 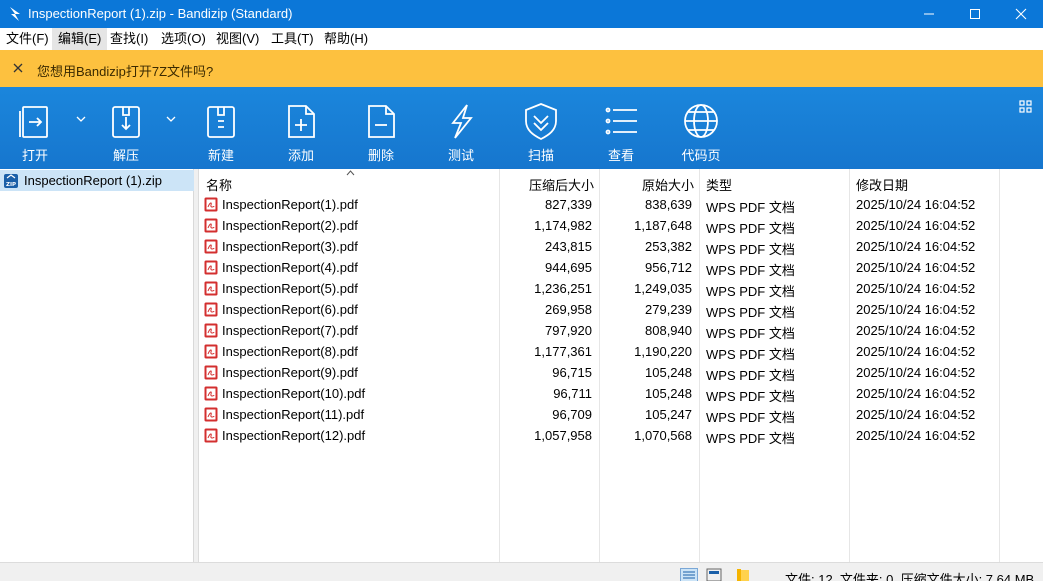 I want to click on menu-help: 帮助(H), so click(x=346, y=39).